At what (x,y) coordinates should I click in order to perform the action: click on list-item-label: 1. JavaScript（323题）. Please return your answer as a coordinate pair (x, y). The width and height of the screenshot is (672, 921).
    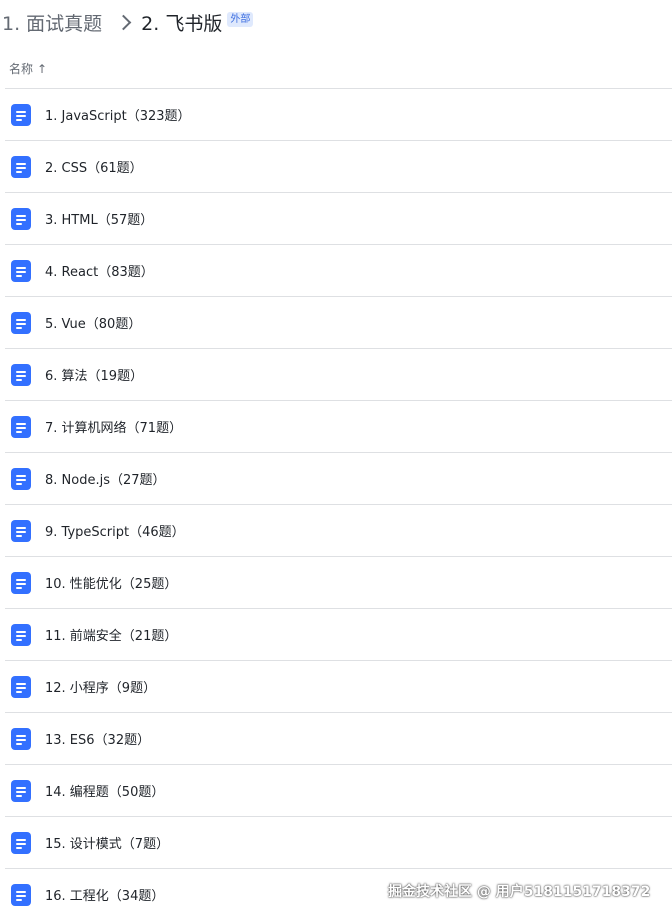
    Looking at the image, I should click on (118, 116).